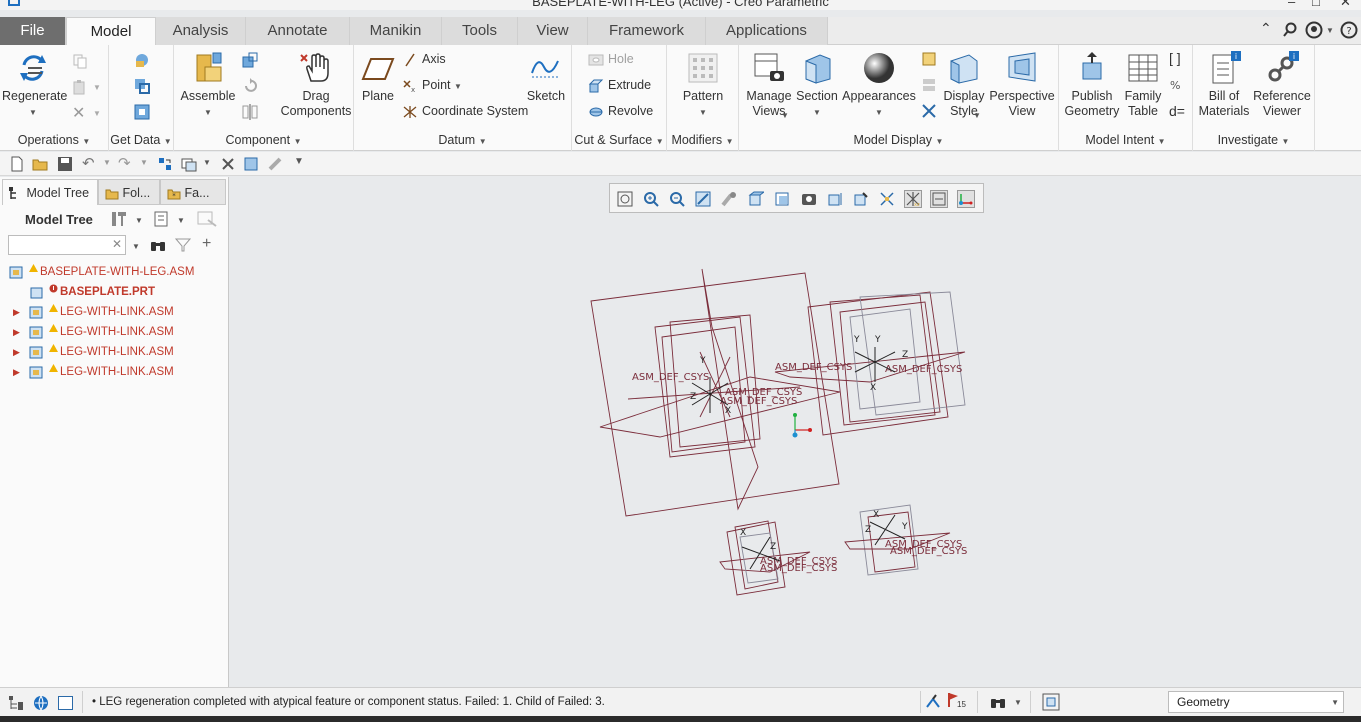  What do you see at coordinates (929, 85) in the screenshot?
I see `display-layers-icon` at bounding box center [929, 85].